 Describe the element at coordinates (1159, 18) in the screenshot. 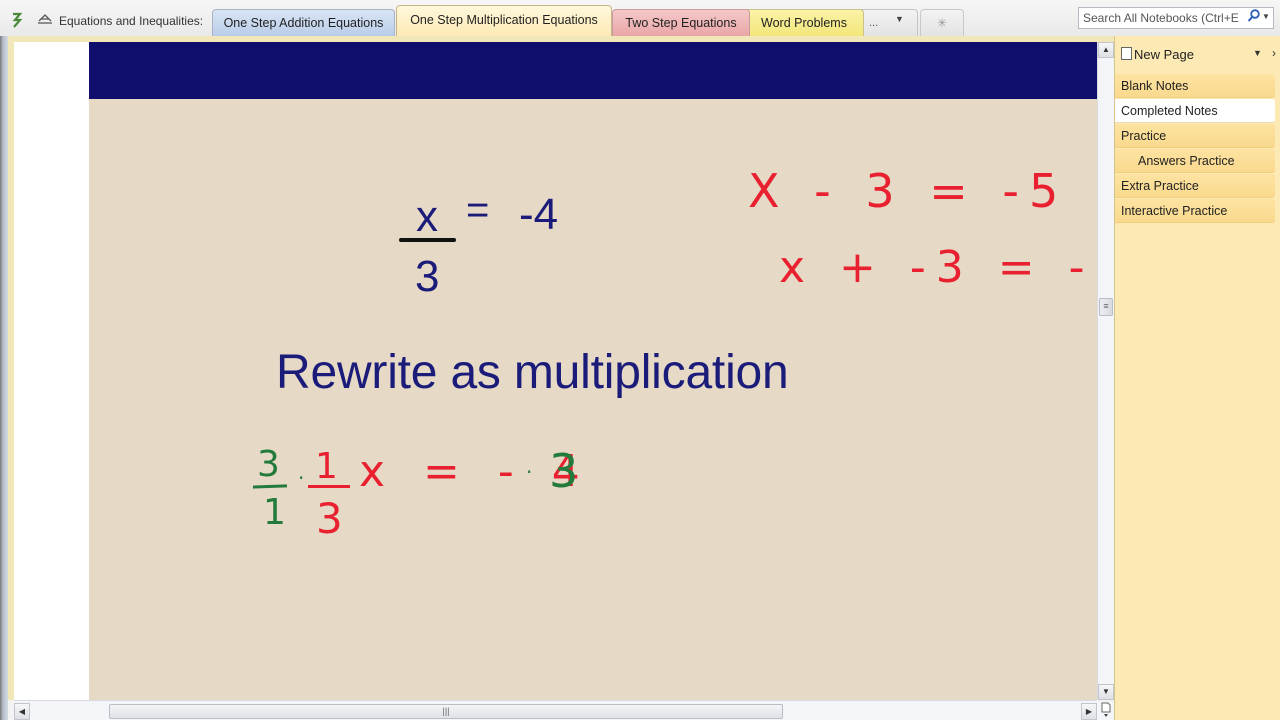

I see `search-input` at that location.